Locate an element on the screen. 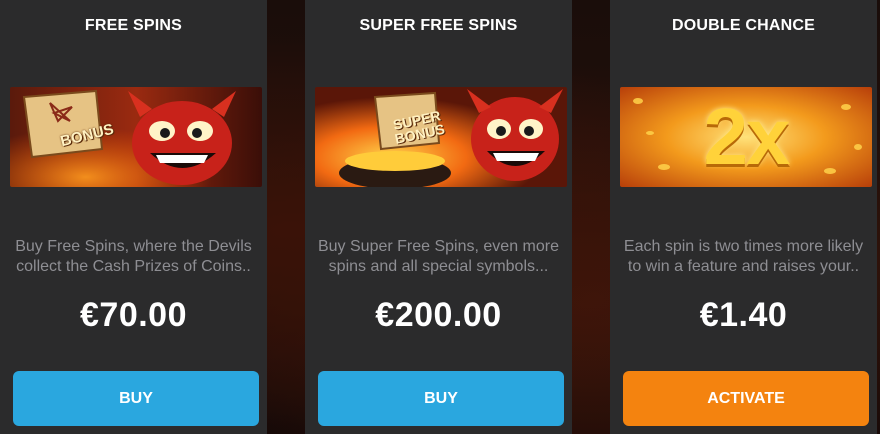 The width and height of the screenshot is (880, 434). activate-double-chance-button: ACTIVATE is located at coordinates (746, 398).